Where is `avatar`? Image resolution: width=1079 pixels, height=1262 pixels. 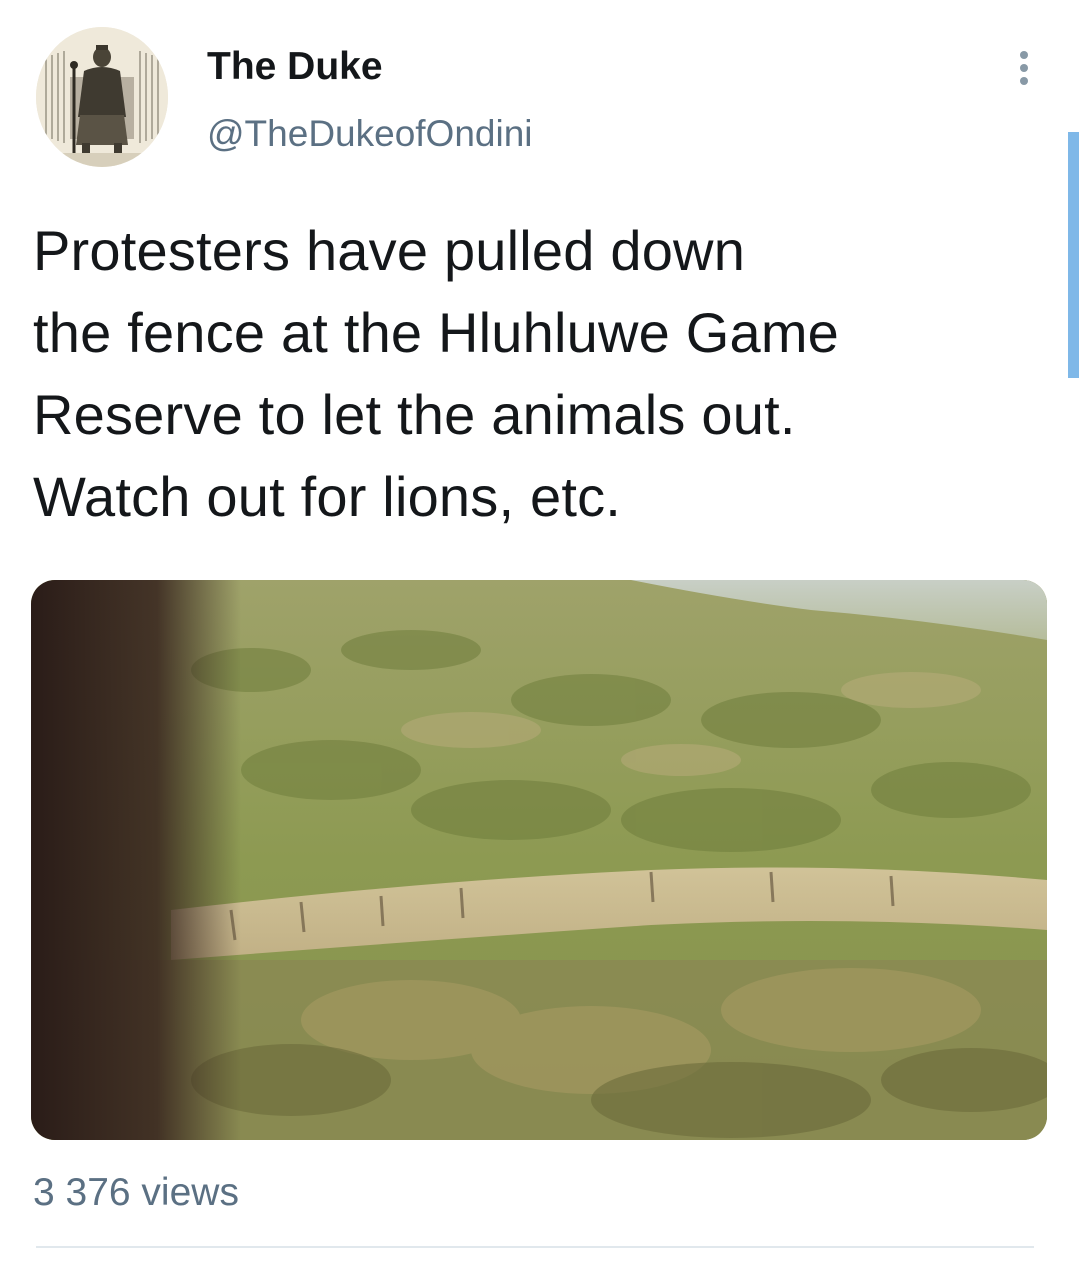 avatar is located at coordinates (102, 97).